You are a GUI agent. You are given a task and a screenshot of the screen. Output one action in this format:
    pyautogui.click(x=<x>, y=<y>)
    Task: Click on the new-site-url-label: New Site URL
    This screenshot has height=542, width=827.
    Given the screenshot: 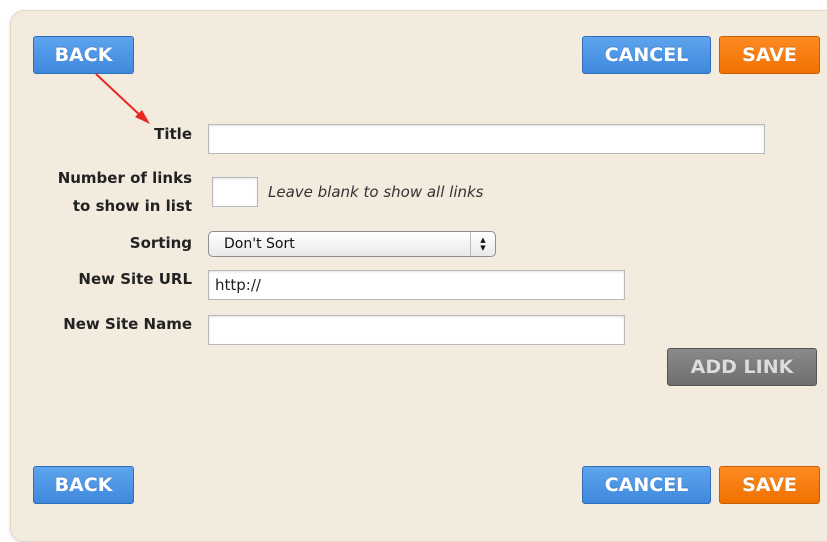 What is the action you would take?
    pyautogui.click(x=135, y=279)
    